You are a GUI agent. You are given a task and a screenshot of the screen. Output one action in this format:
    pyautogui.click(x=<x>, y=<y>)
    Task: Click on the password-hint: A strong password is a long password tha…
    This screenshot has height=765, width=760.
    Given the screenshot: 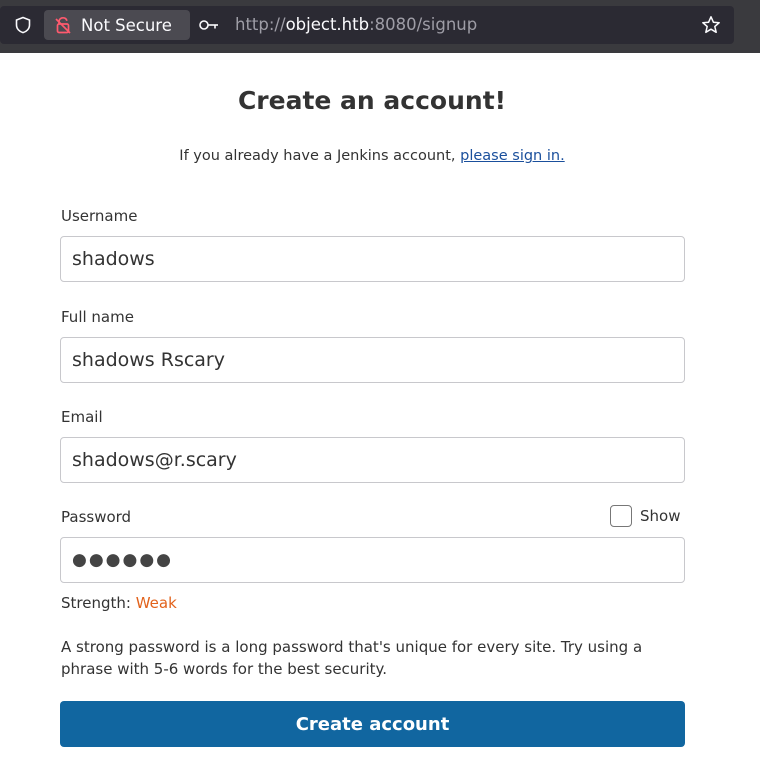 What is the action you would take?
    pyautogui.click(x=352, y=658)
    